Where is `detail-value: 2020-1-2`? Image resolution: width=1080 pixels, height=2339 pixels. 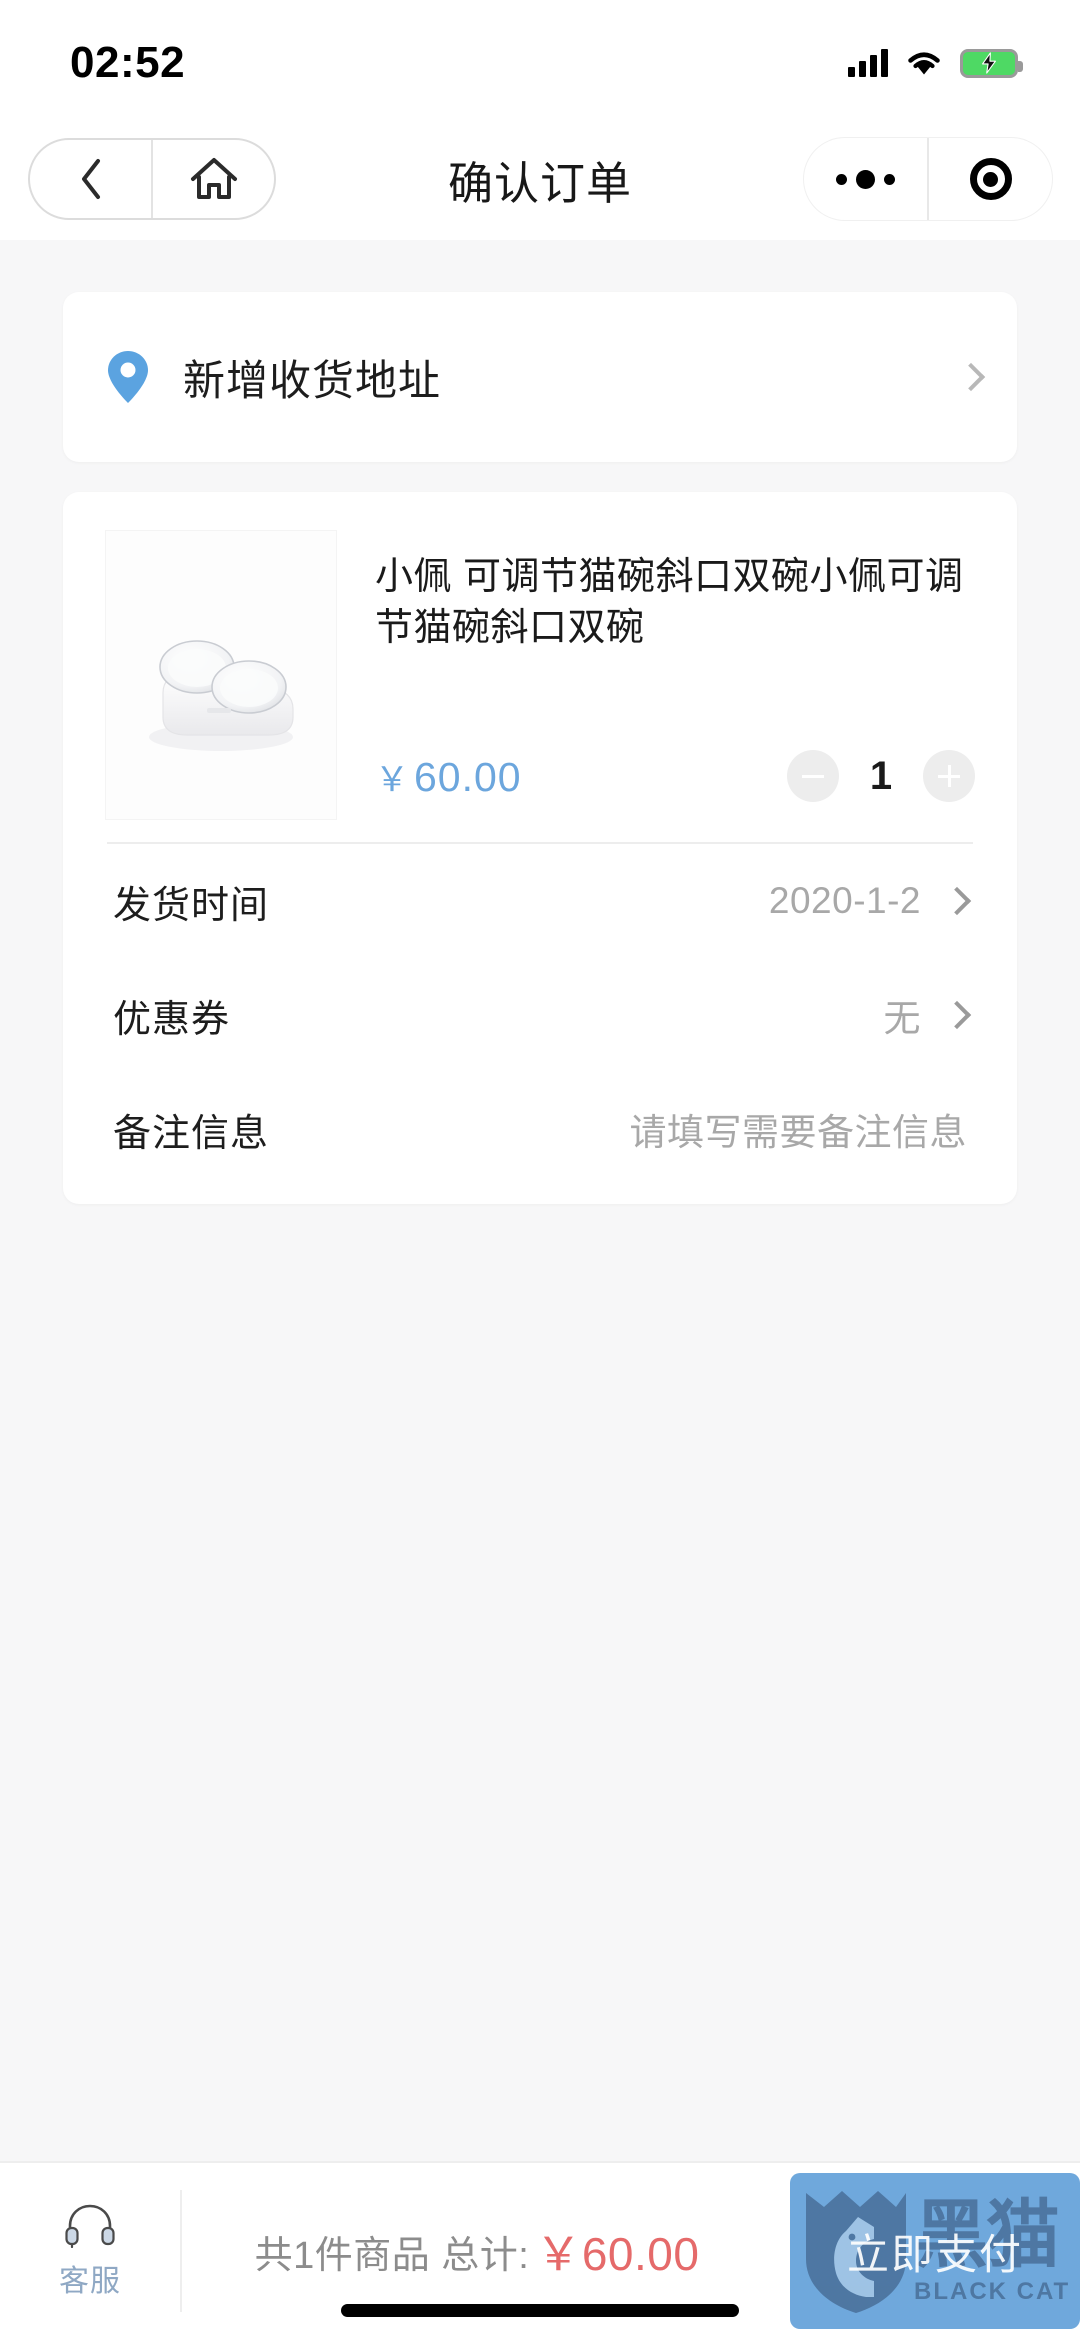
detail-value: 2020-1-2 is located at coordinates (844, 900).